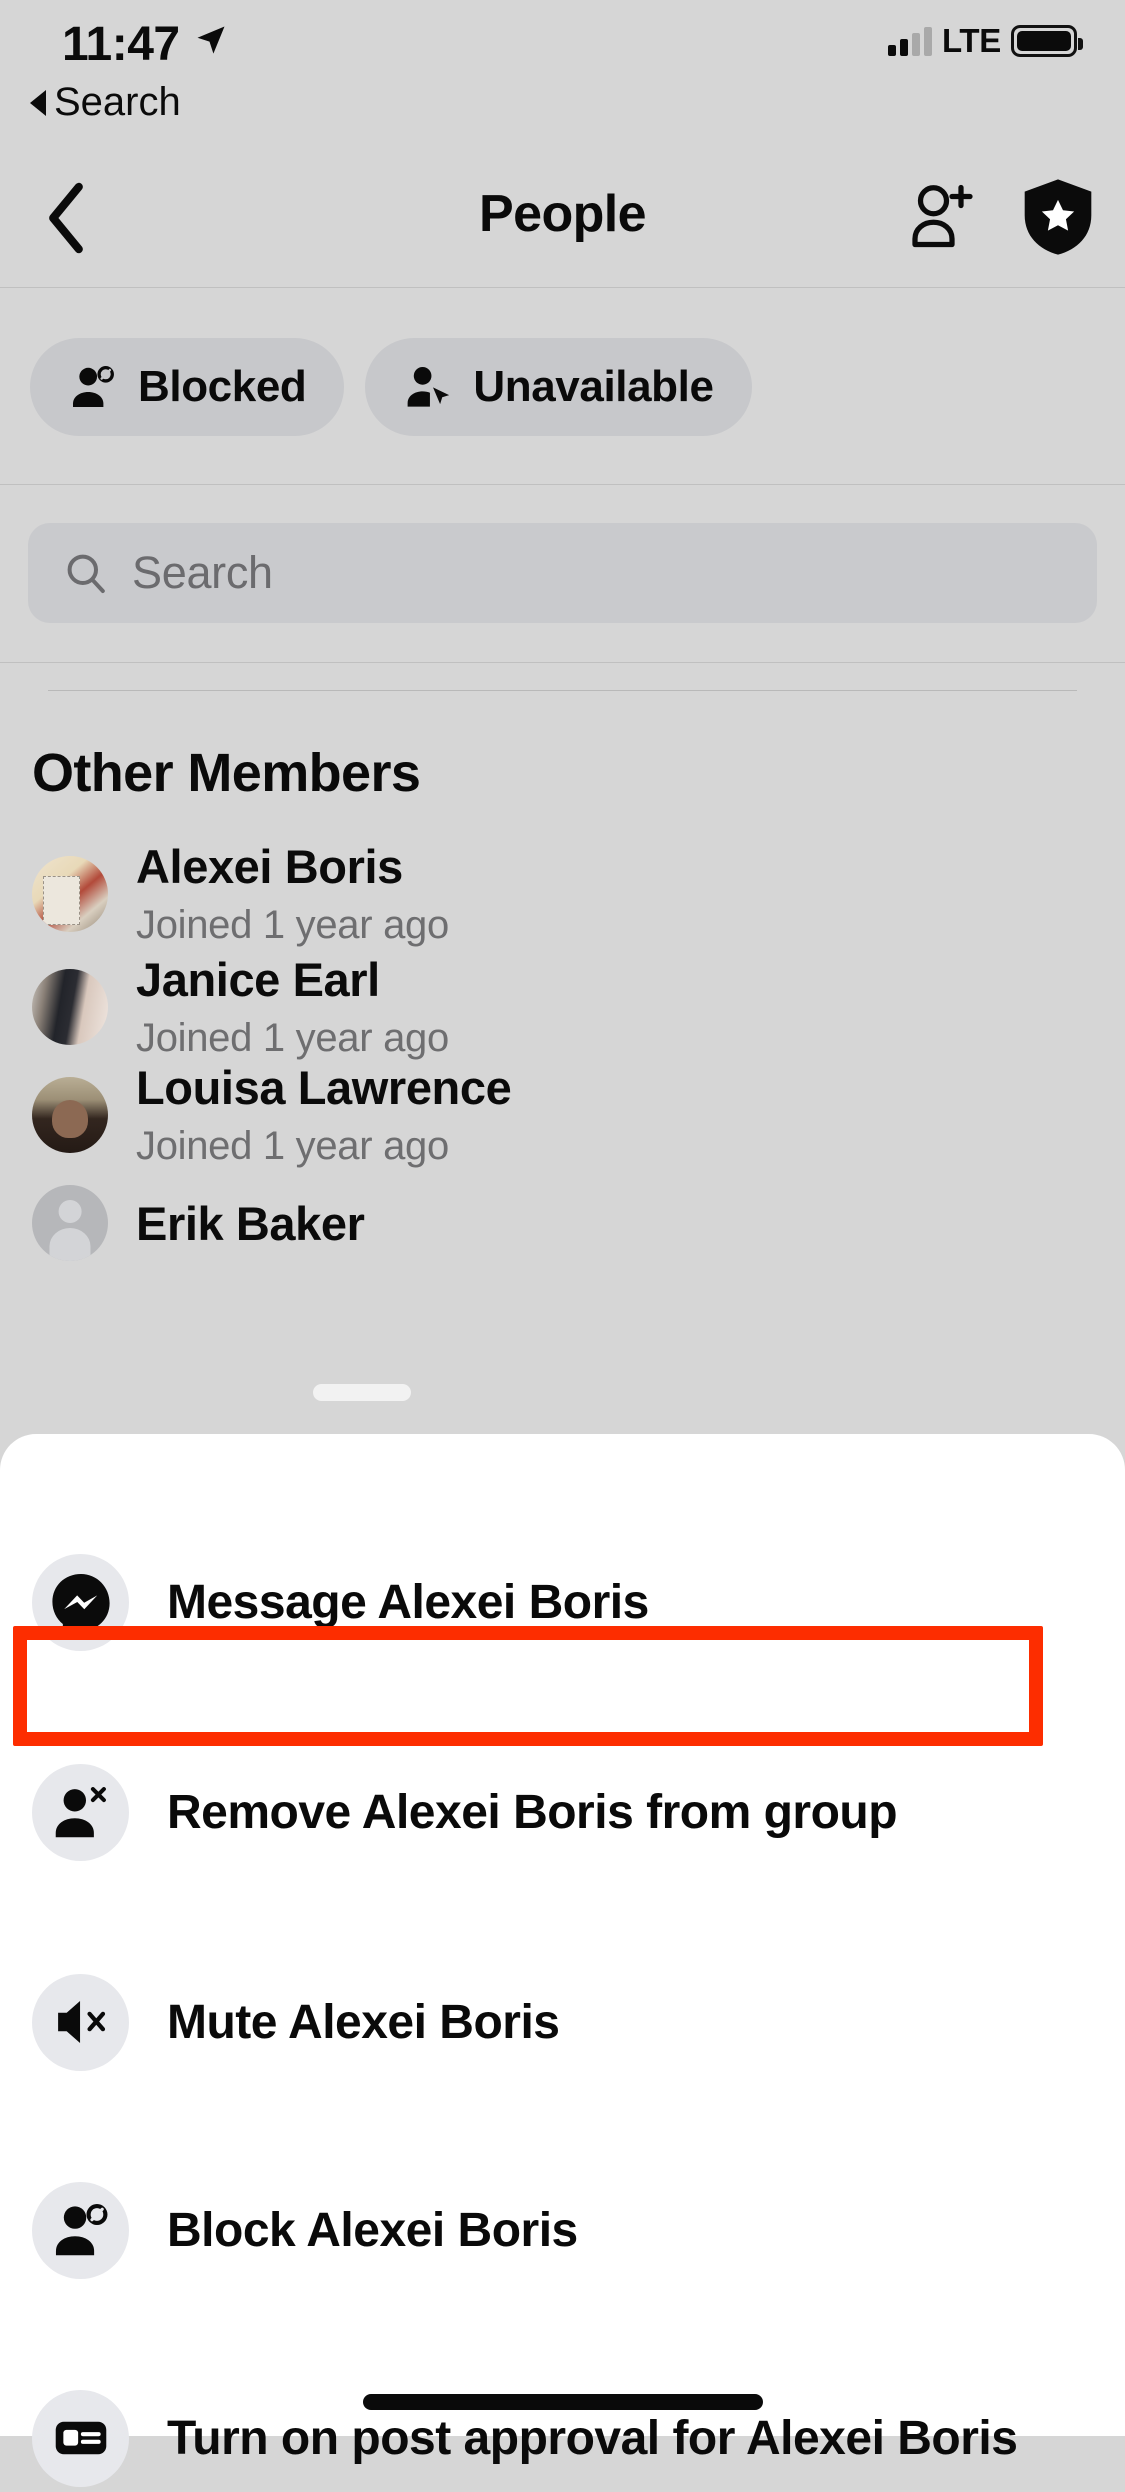  I want to click on post-approval-icon, so click(80, 2438).